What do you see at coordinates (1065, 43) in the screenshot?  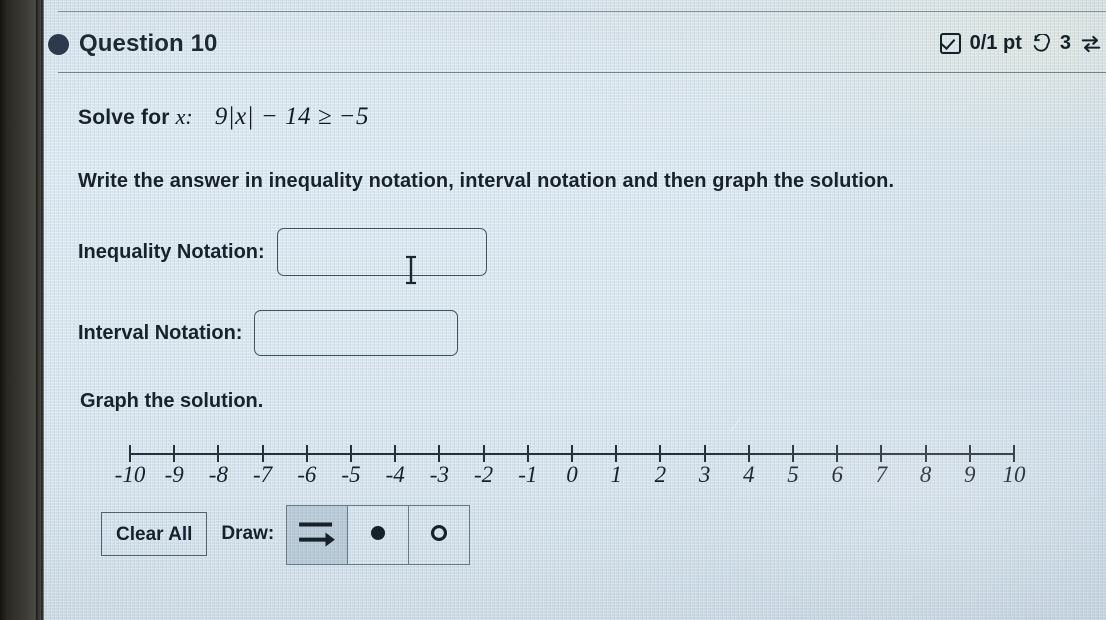 I see `attempts-remaining: 3` at bounding box center [1065, 43].